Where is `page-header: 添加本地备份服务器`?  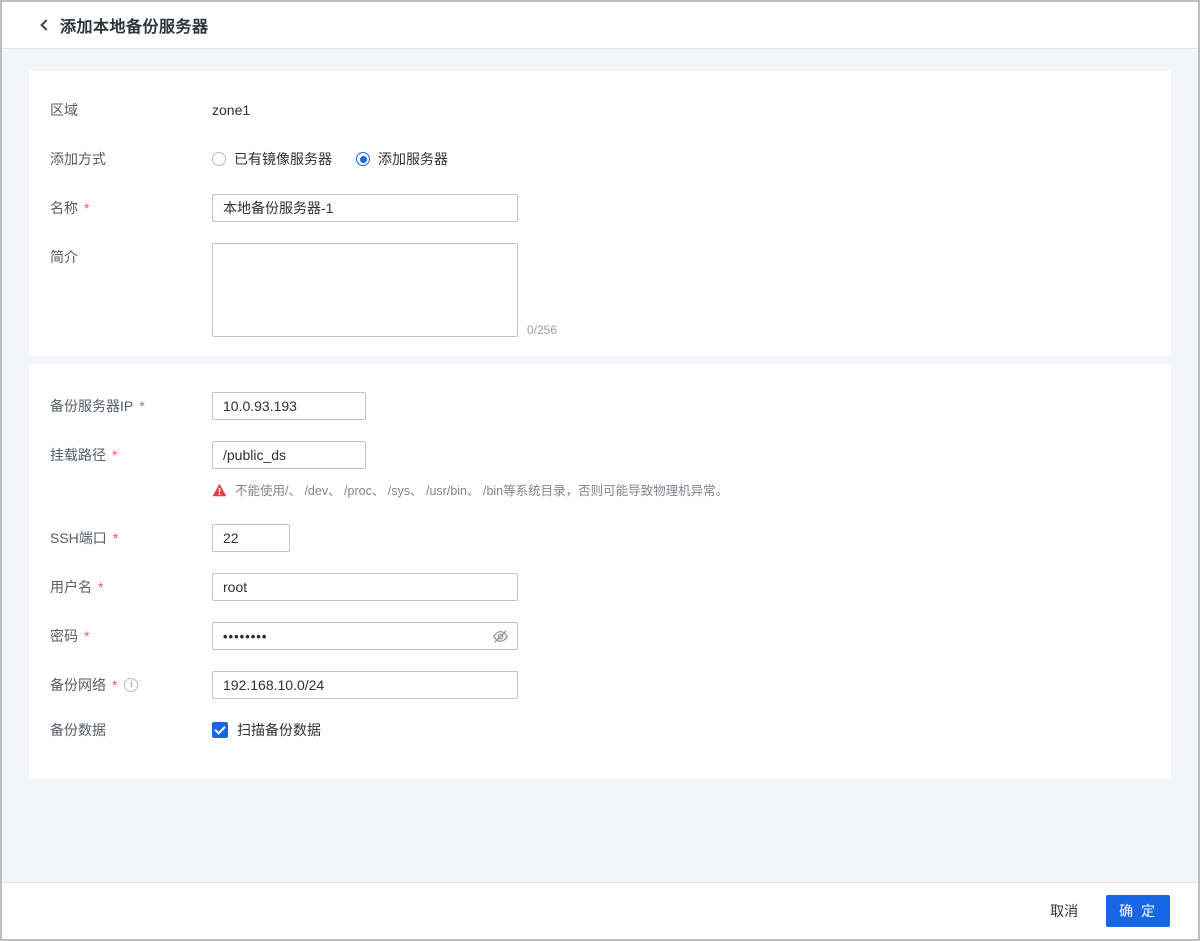 page-header: 添加本地备份服务器 is located at coordinates (600, 25).